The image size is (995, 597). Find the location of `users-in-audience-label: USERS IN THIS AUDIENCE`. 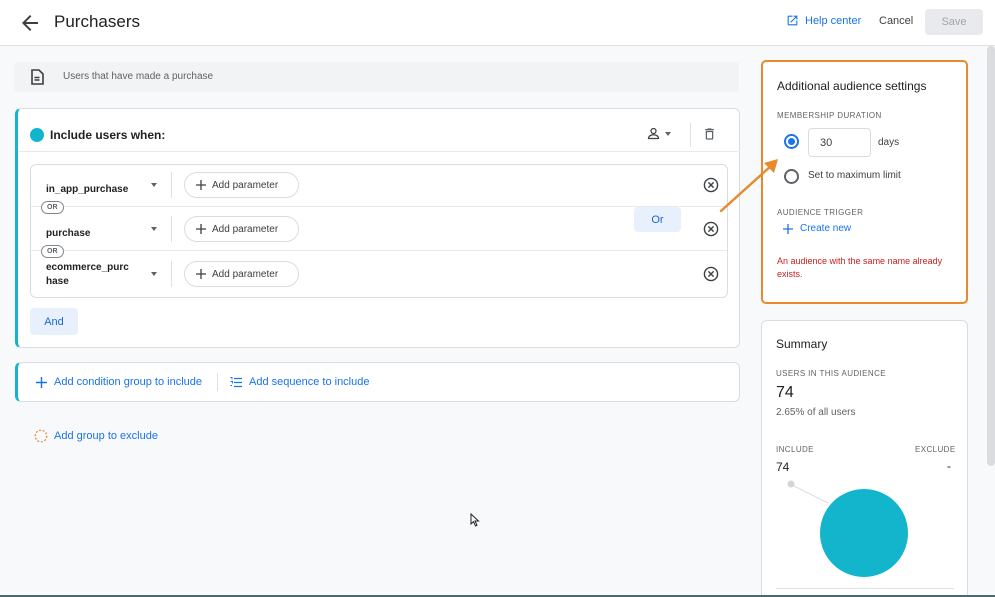

users-in-audience-label: USERS IN THIS AUDIENCE is located at coordinates (831, 373).